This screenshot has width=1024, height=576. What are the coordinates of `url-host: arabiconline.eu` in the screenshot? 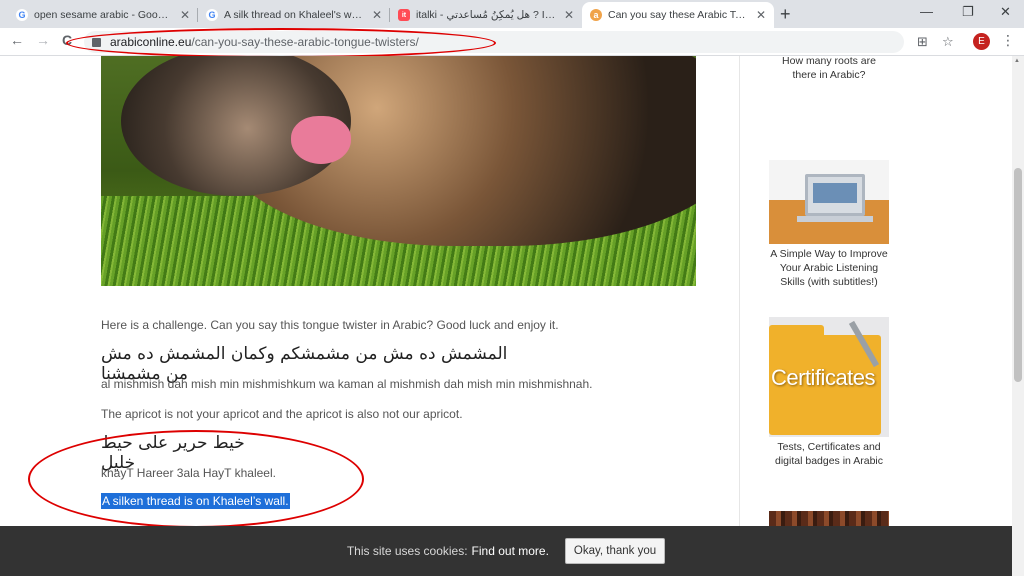 It's located at (151, 42).